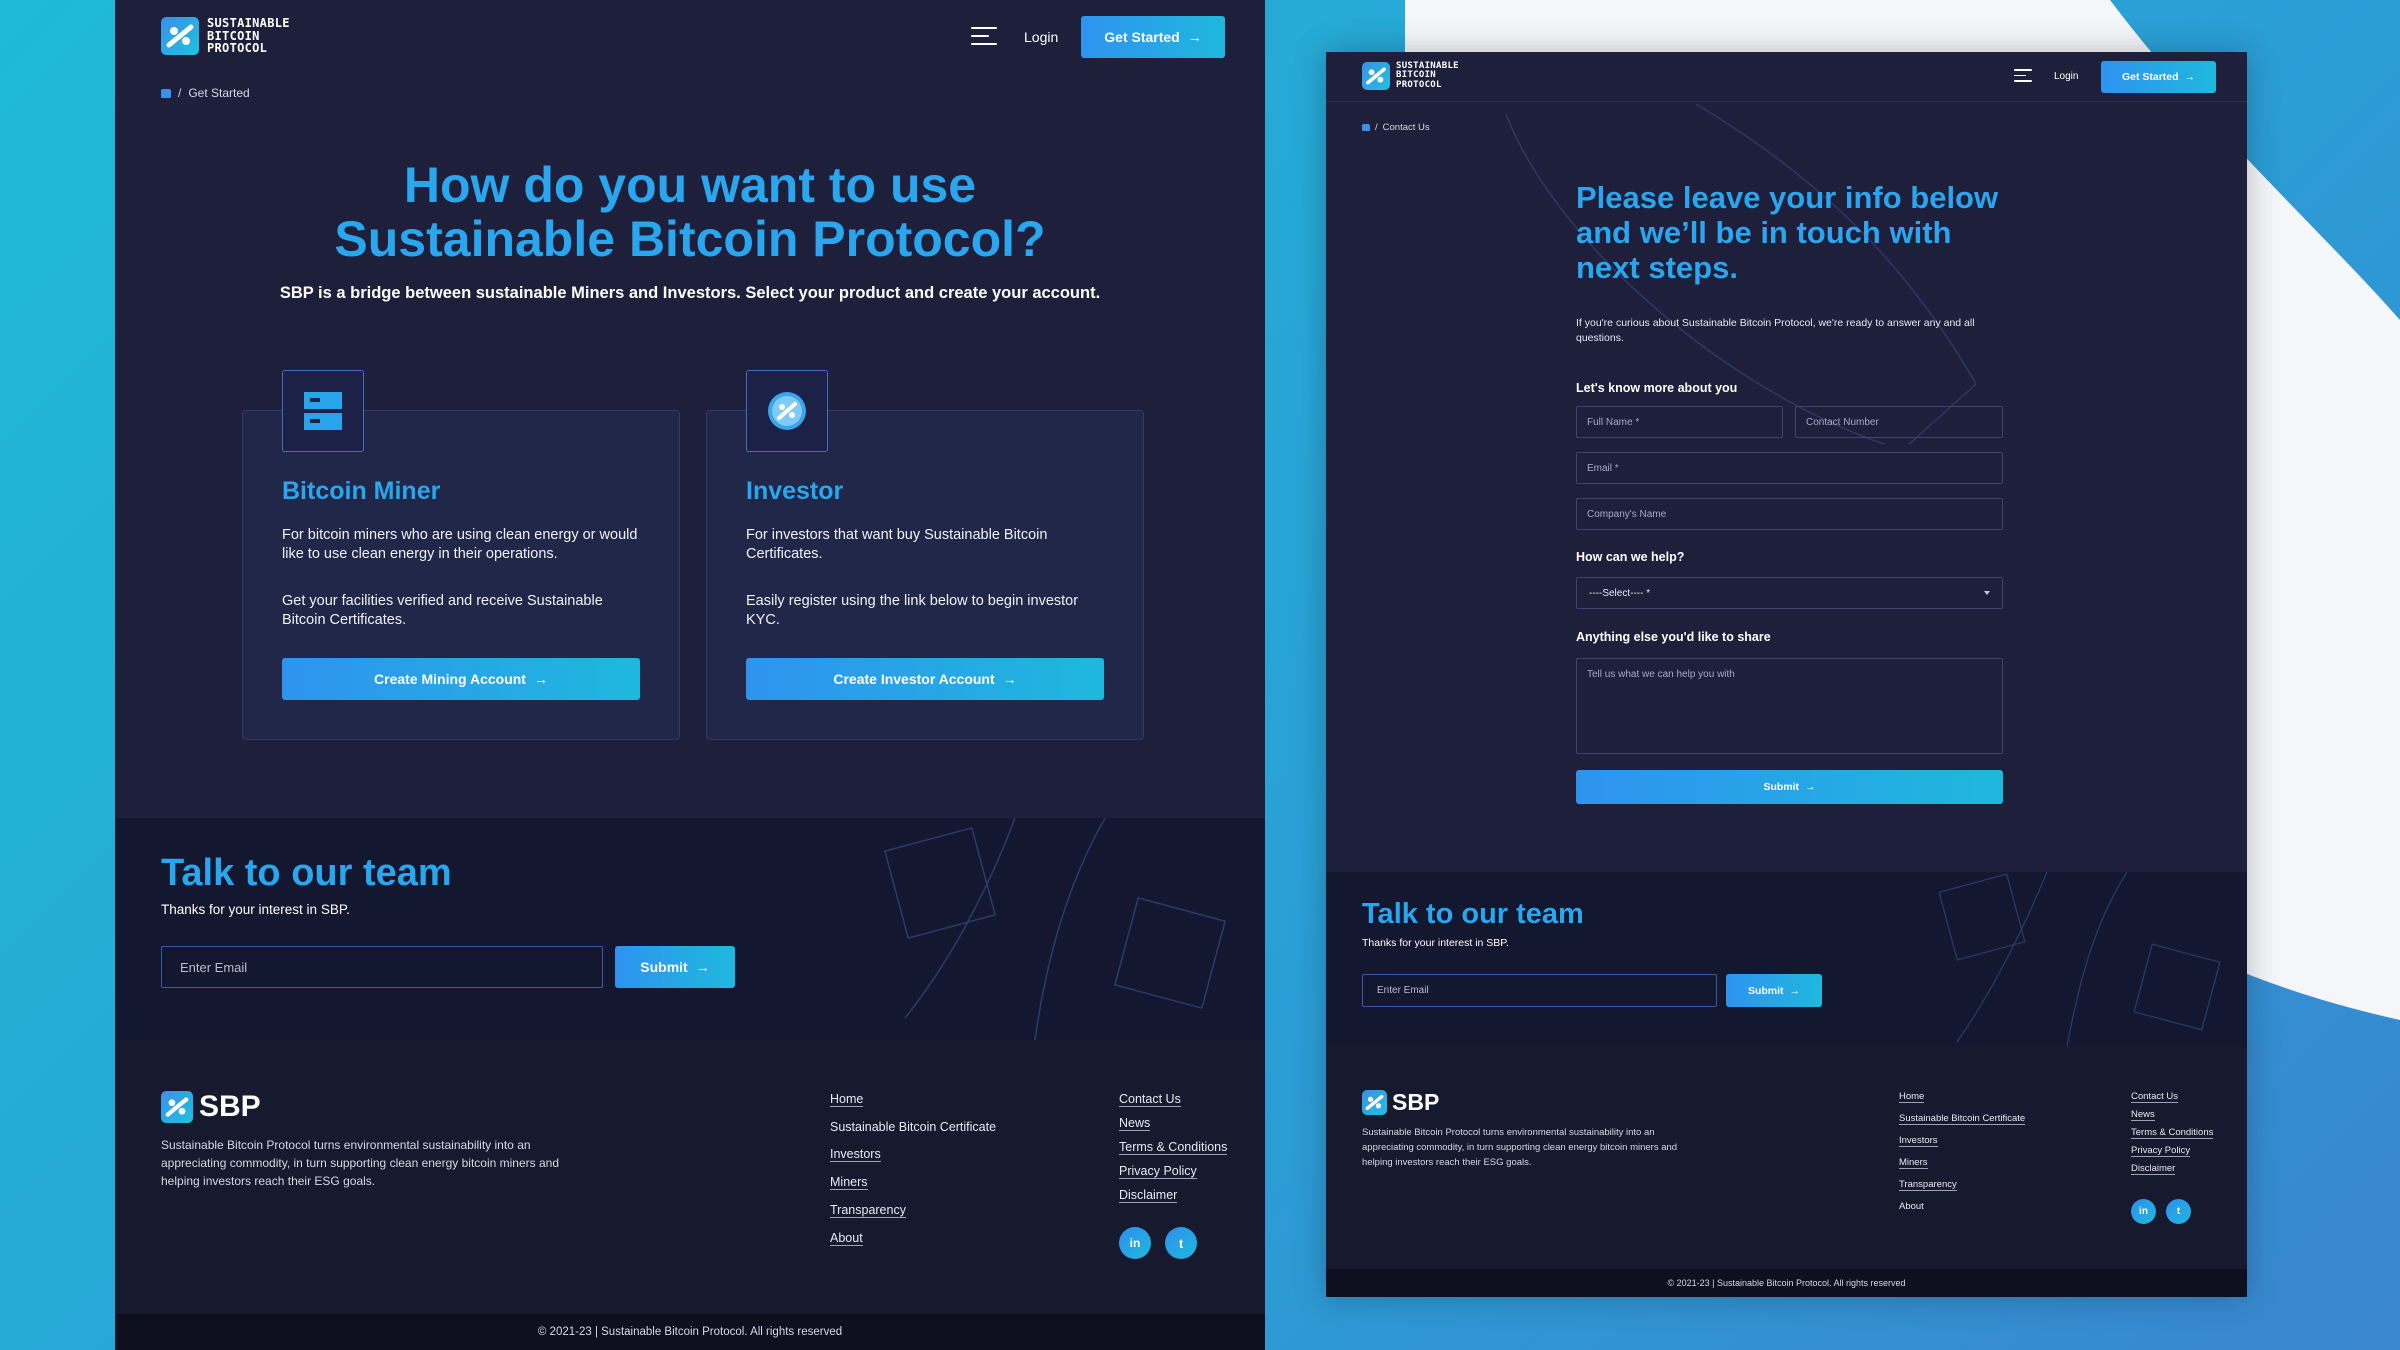 The image size is (2400, 1350). What do you see at coordinates (1657, 388) in the screenshot?
I see `section-label-about-you: Let's know more about you` at bounding box center [1657, 388].